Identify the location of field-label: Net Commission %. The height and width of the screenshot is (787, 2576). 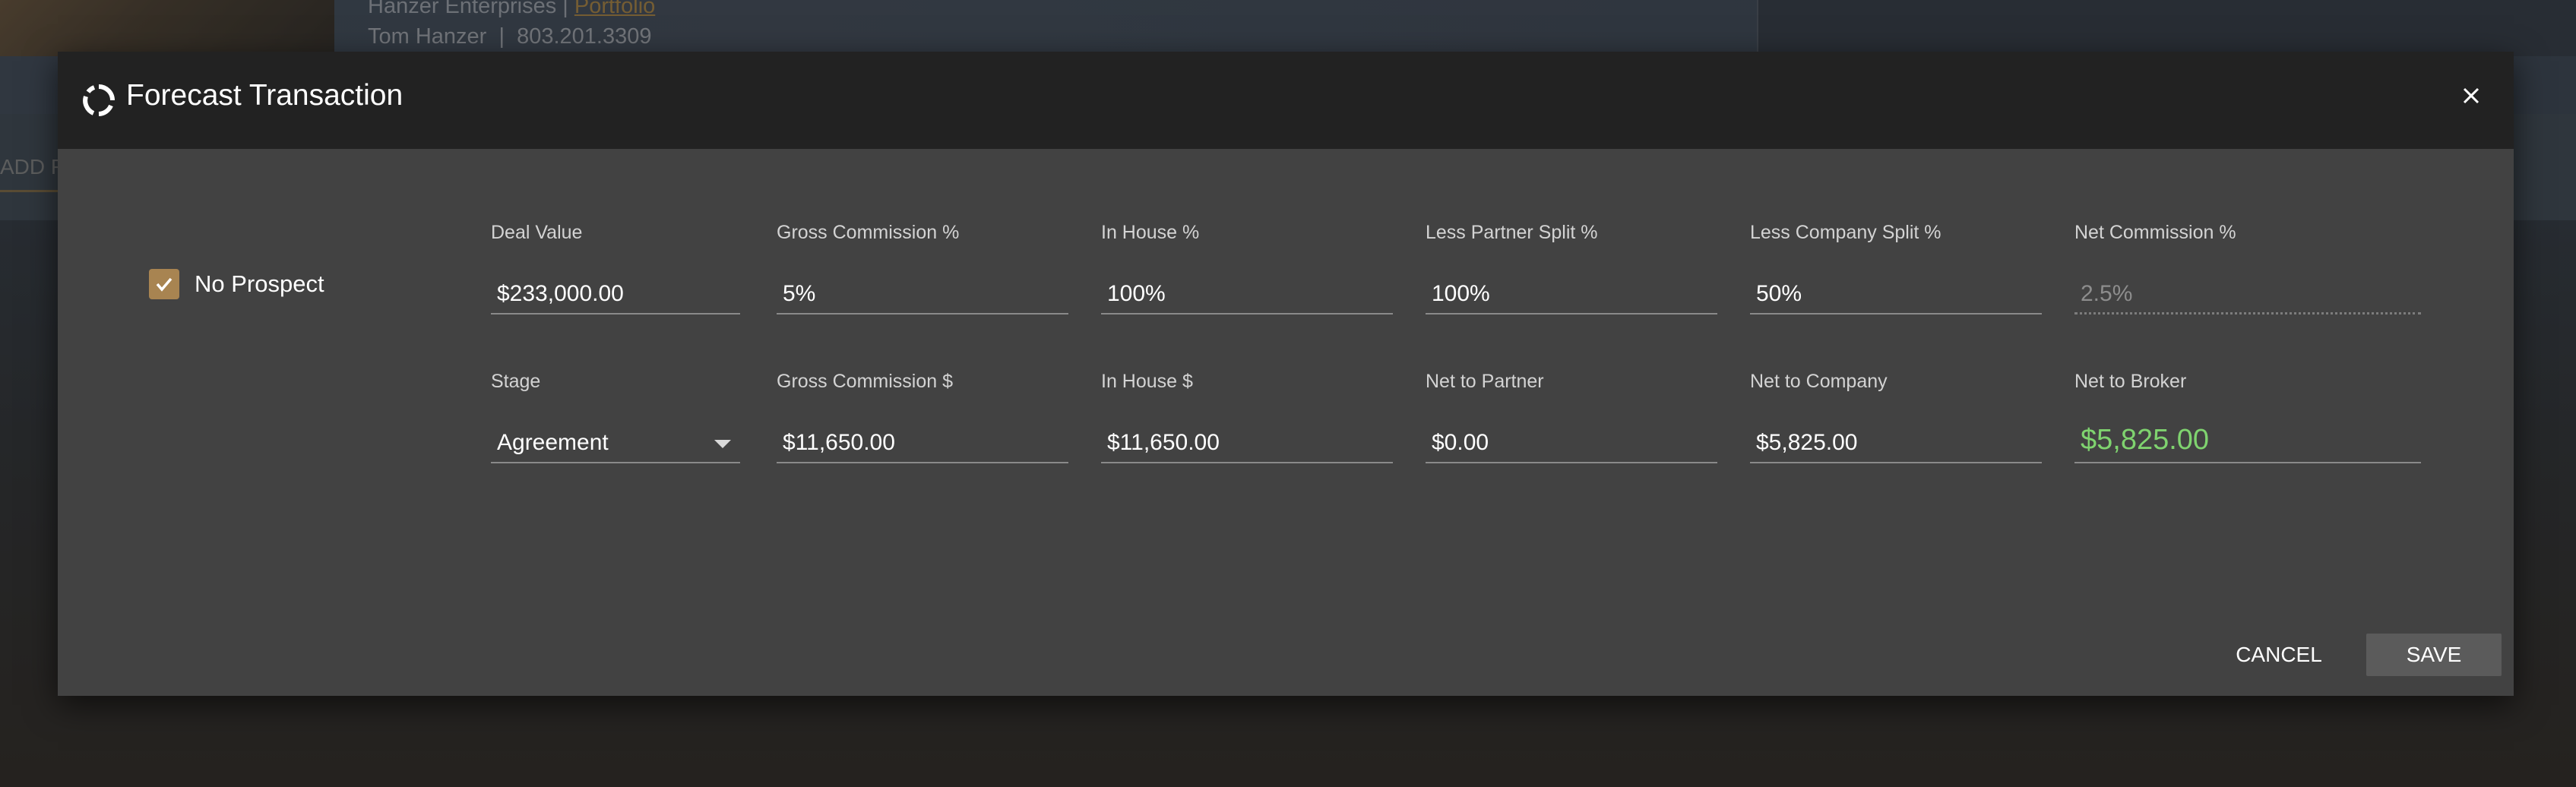
(2155, 233).